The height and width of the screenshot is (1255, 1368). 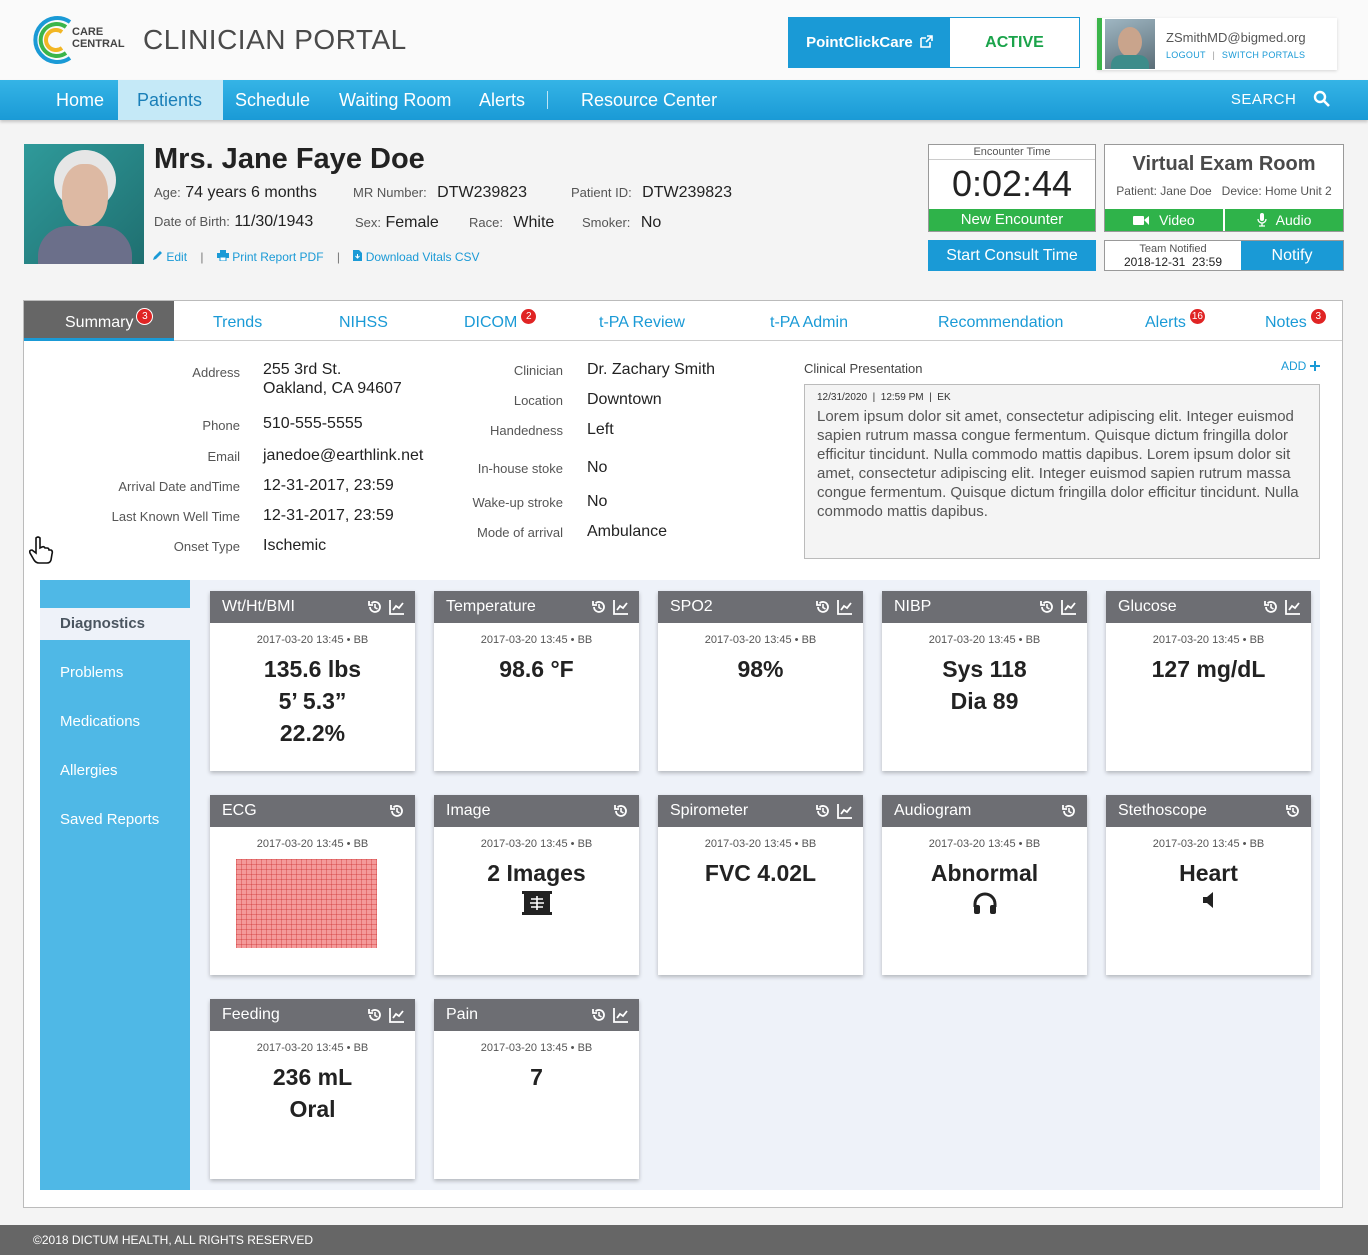 I want to click on nav-patients: Patients, so click(x=170, y=100).